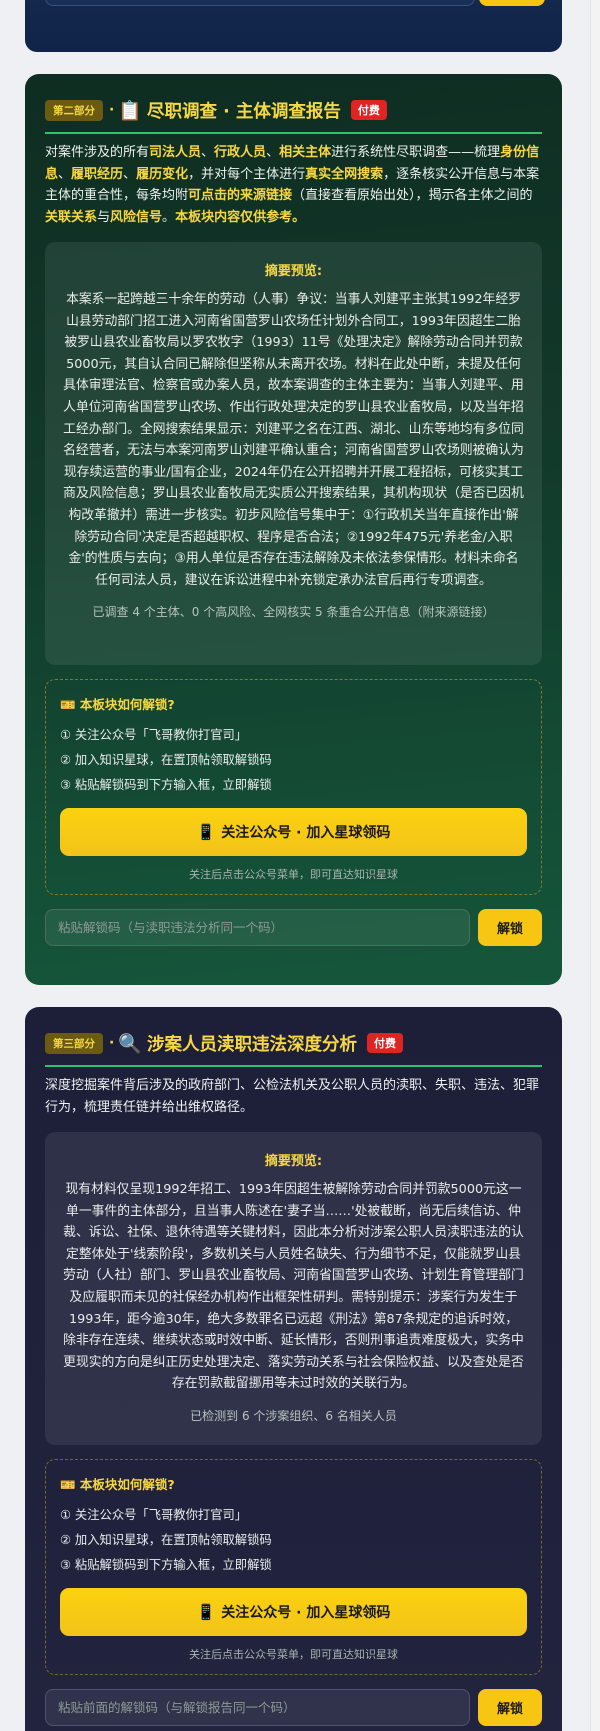  I want to click on part-badge: 第二部分, so click(74, 110).